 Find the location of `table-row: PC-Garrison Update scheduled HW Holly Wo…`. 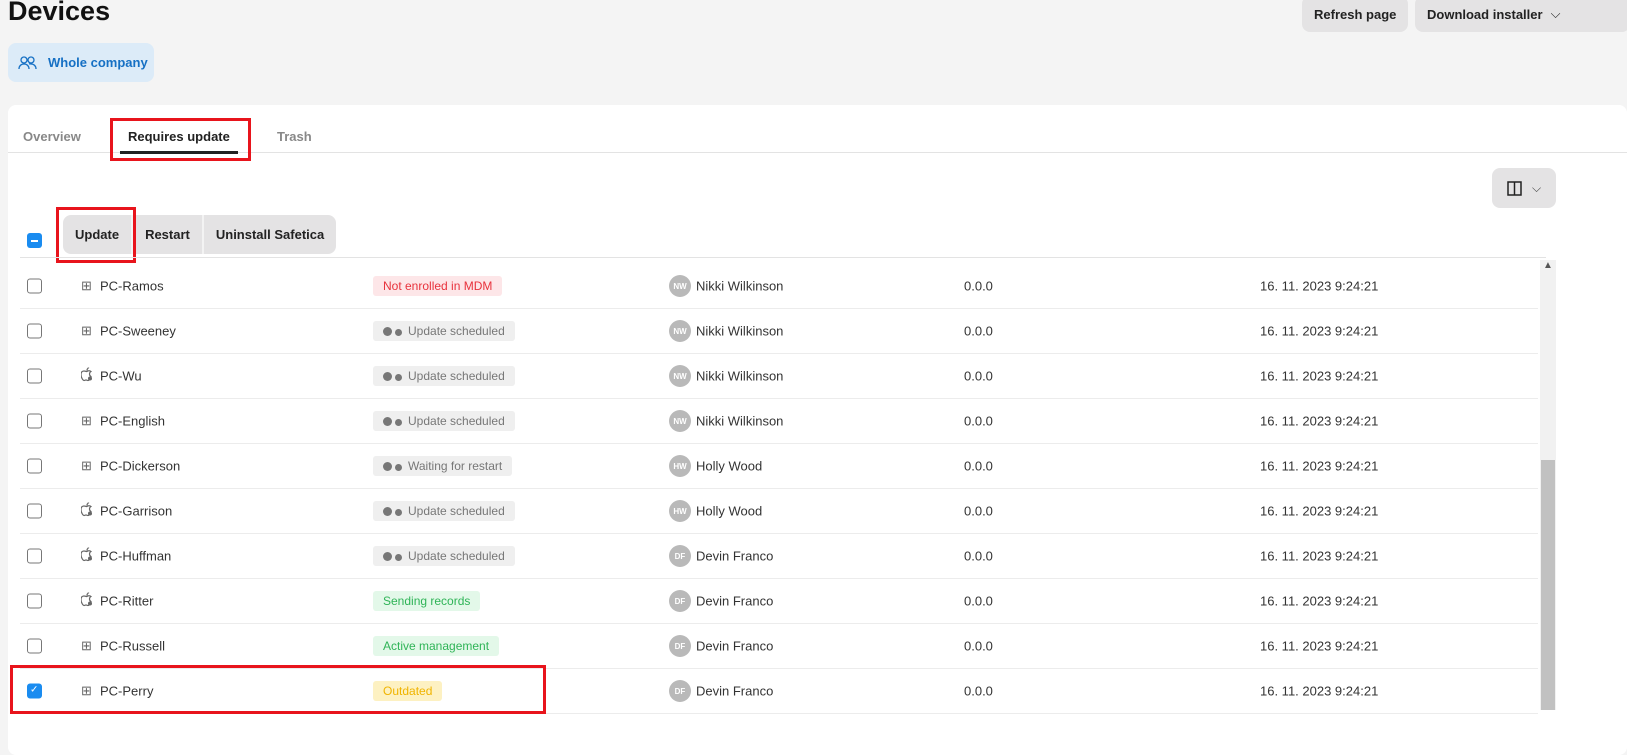

table-row: PC-Garrison Update scheduled HW Holly Wo… is located at coordinates (779, 511).